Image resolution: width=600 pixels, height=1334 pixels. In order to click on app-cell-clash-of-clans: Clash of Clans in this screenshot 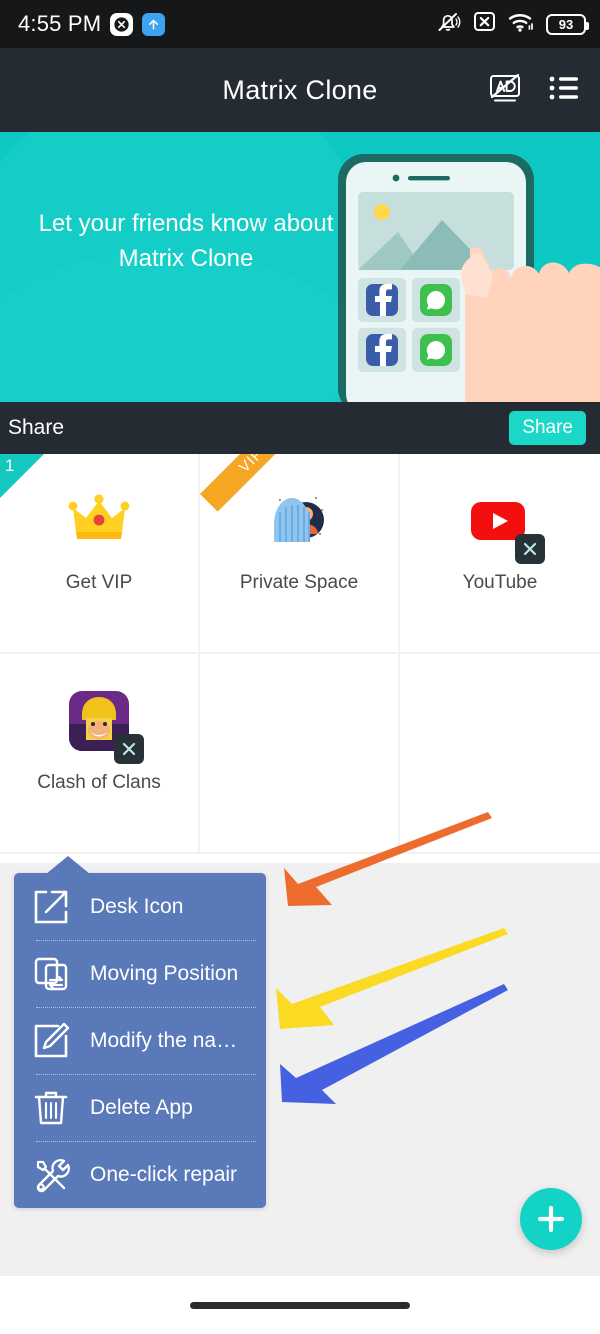, I will do `click(100, 754)`.